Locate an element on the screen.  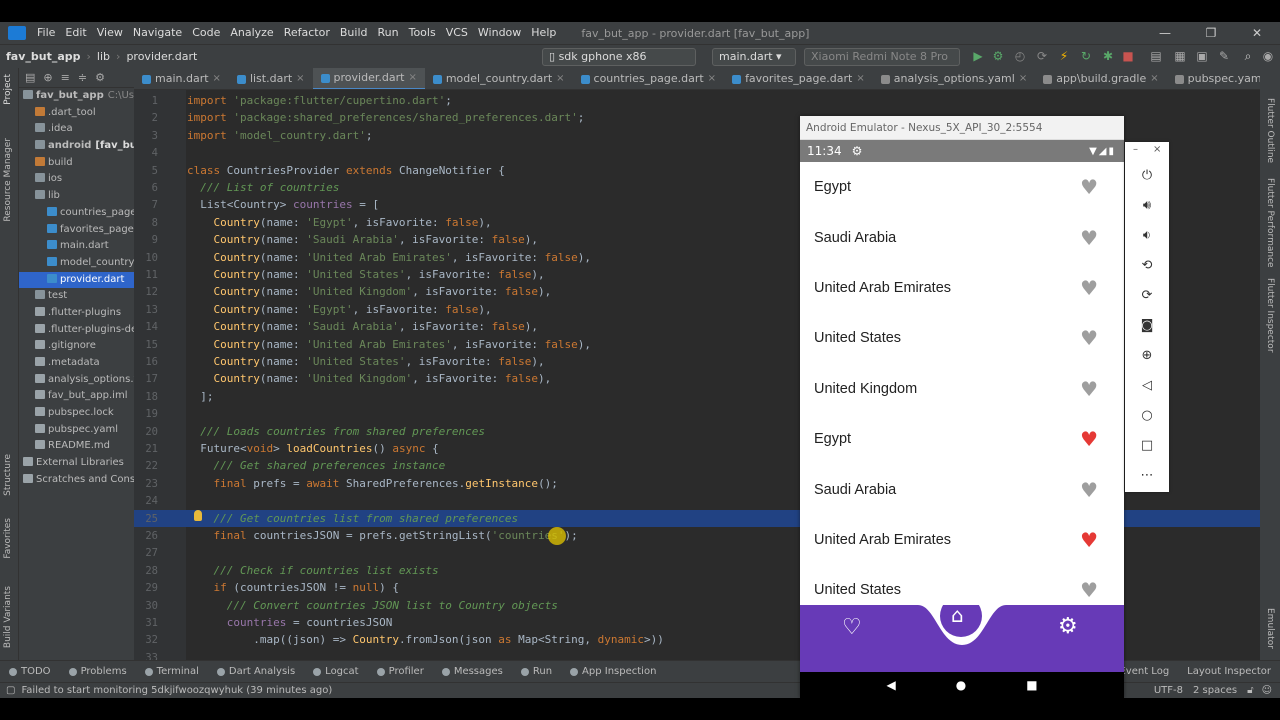
expand-icon: ≑ is located at coordinates (82, 77).